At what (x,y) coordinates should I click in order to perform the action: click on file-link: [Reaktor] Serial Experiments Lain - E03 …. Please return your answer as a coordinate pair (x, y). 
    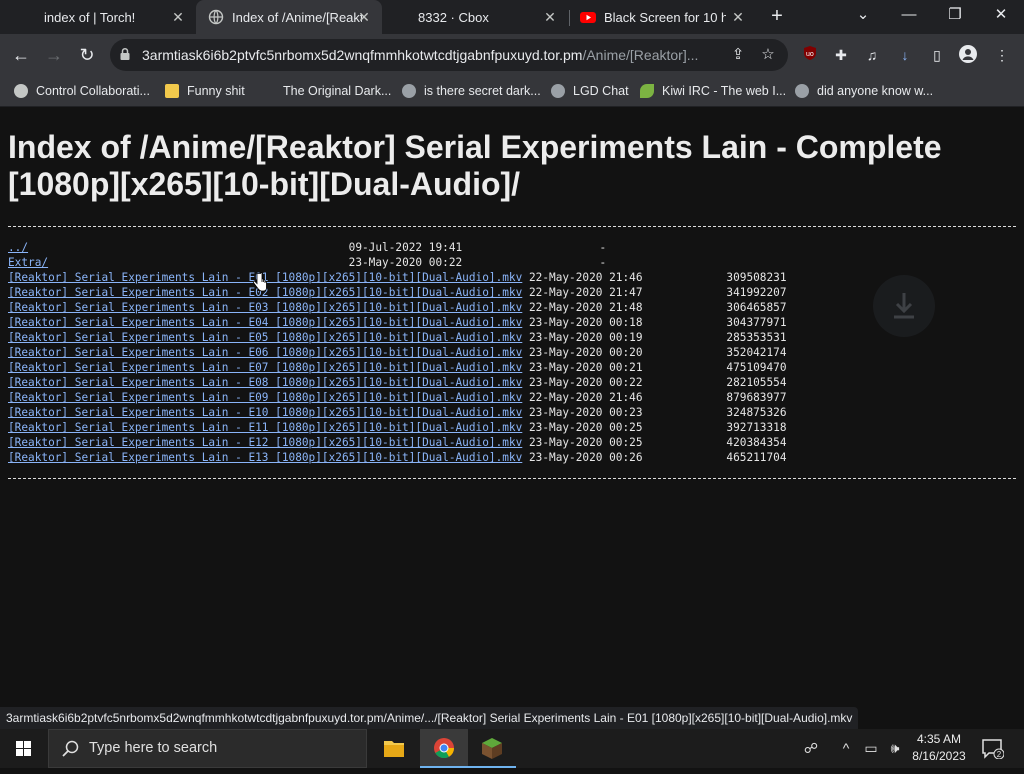
    Looking at the image, I should click on (265, 307).